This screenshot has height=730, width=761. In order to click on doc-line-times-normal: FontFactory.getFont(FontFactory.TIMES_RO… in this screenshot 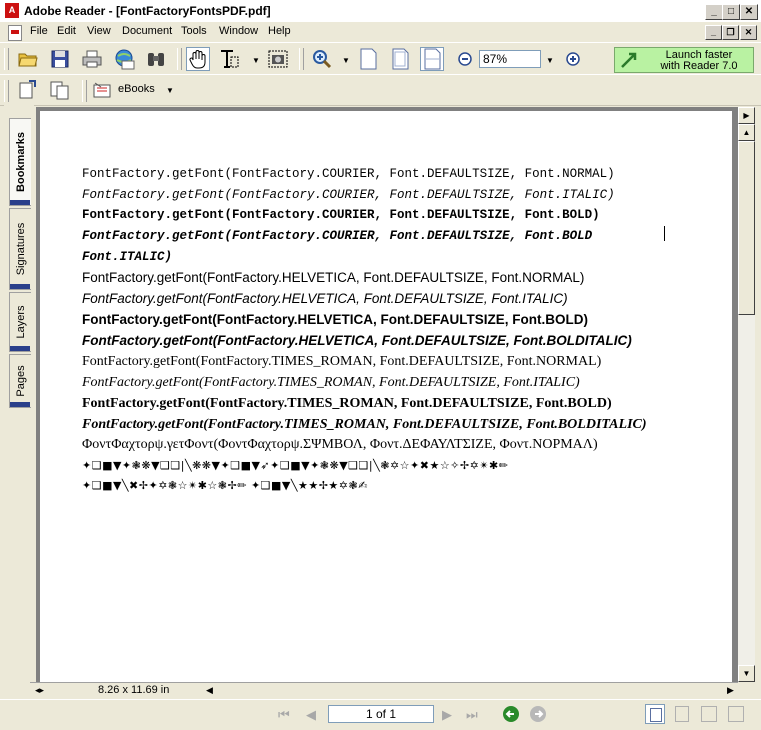, I will do `click(342, 361)`.